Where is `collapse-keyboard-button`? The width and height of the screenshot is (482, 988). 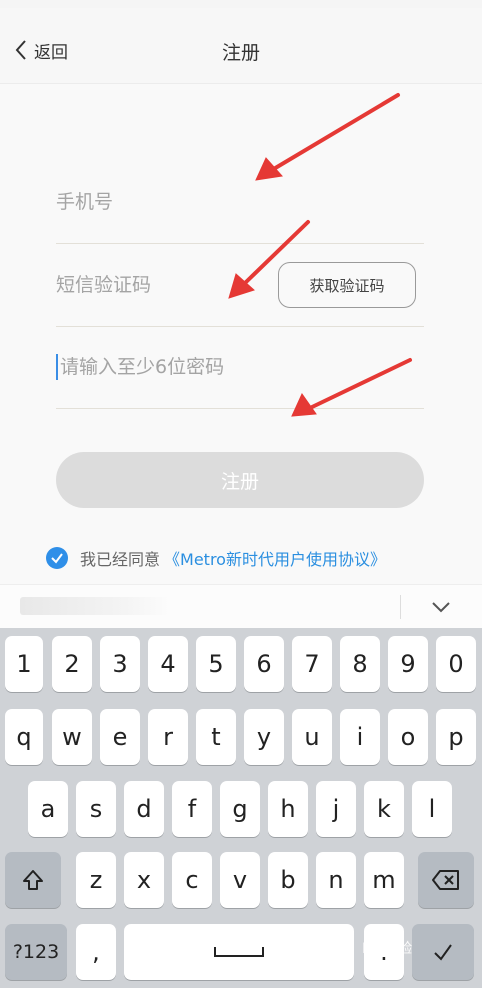
collapse-keyboard-button is located at coordinates (441, 607).